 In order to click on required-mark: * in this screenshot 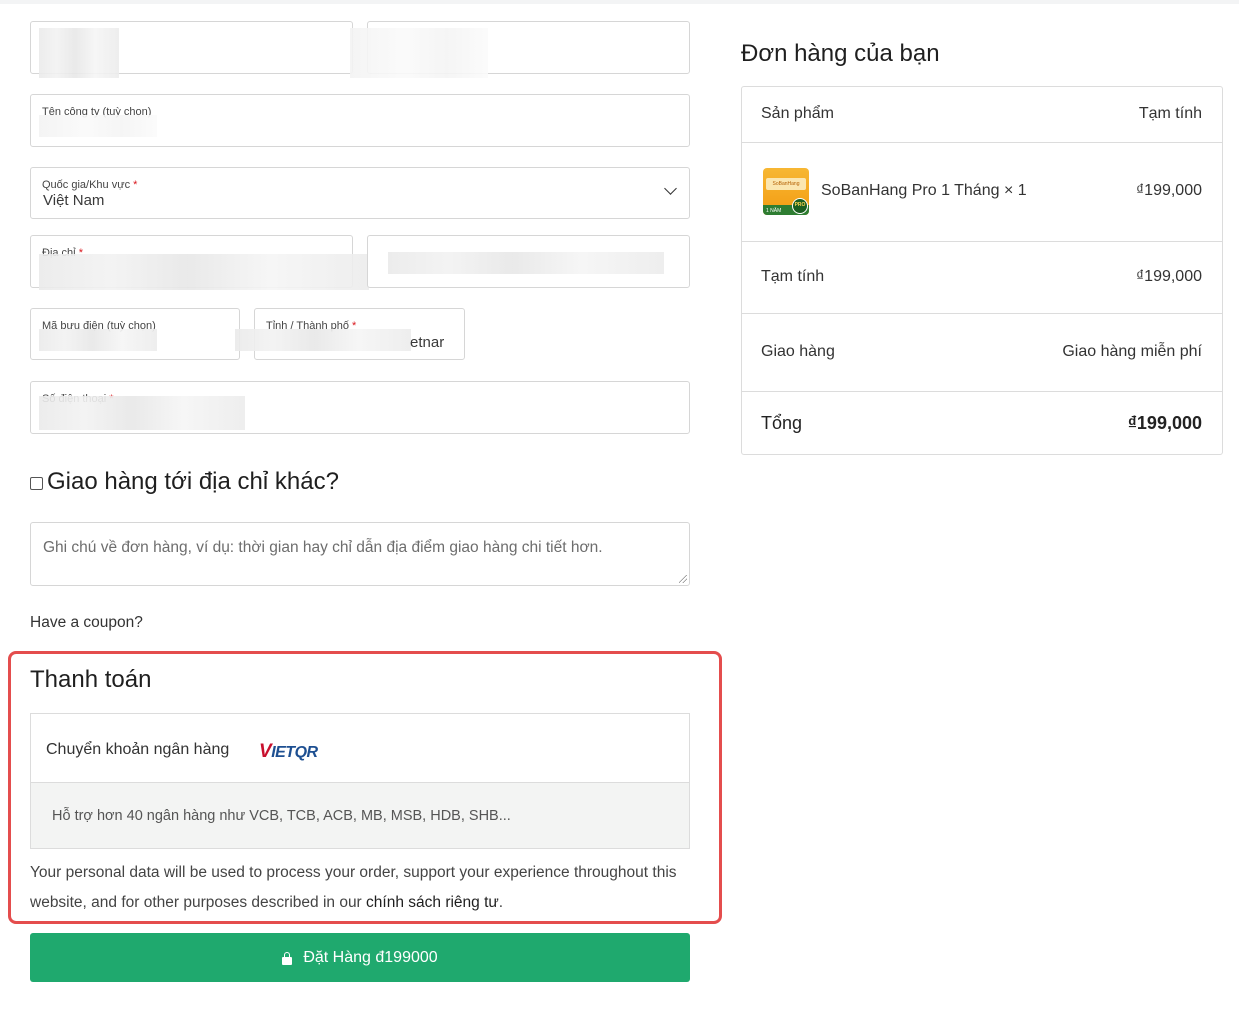, I will do `click(135, 185)`.